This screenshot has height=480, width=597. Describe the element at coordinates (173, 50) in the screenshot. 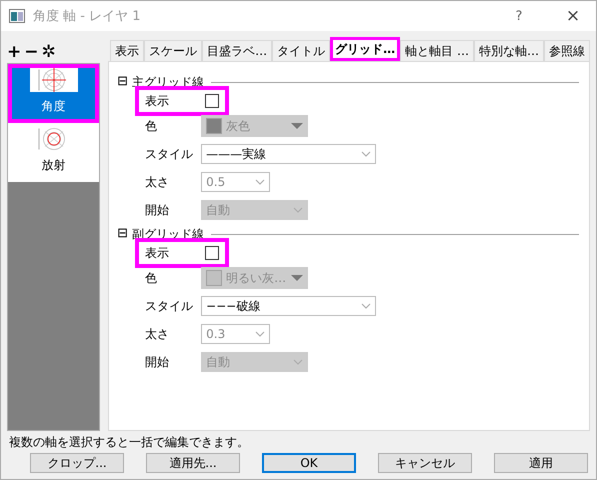

I see `tab: スケール` at that location.